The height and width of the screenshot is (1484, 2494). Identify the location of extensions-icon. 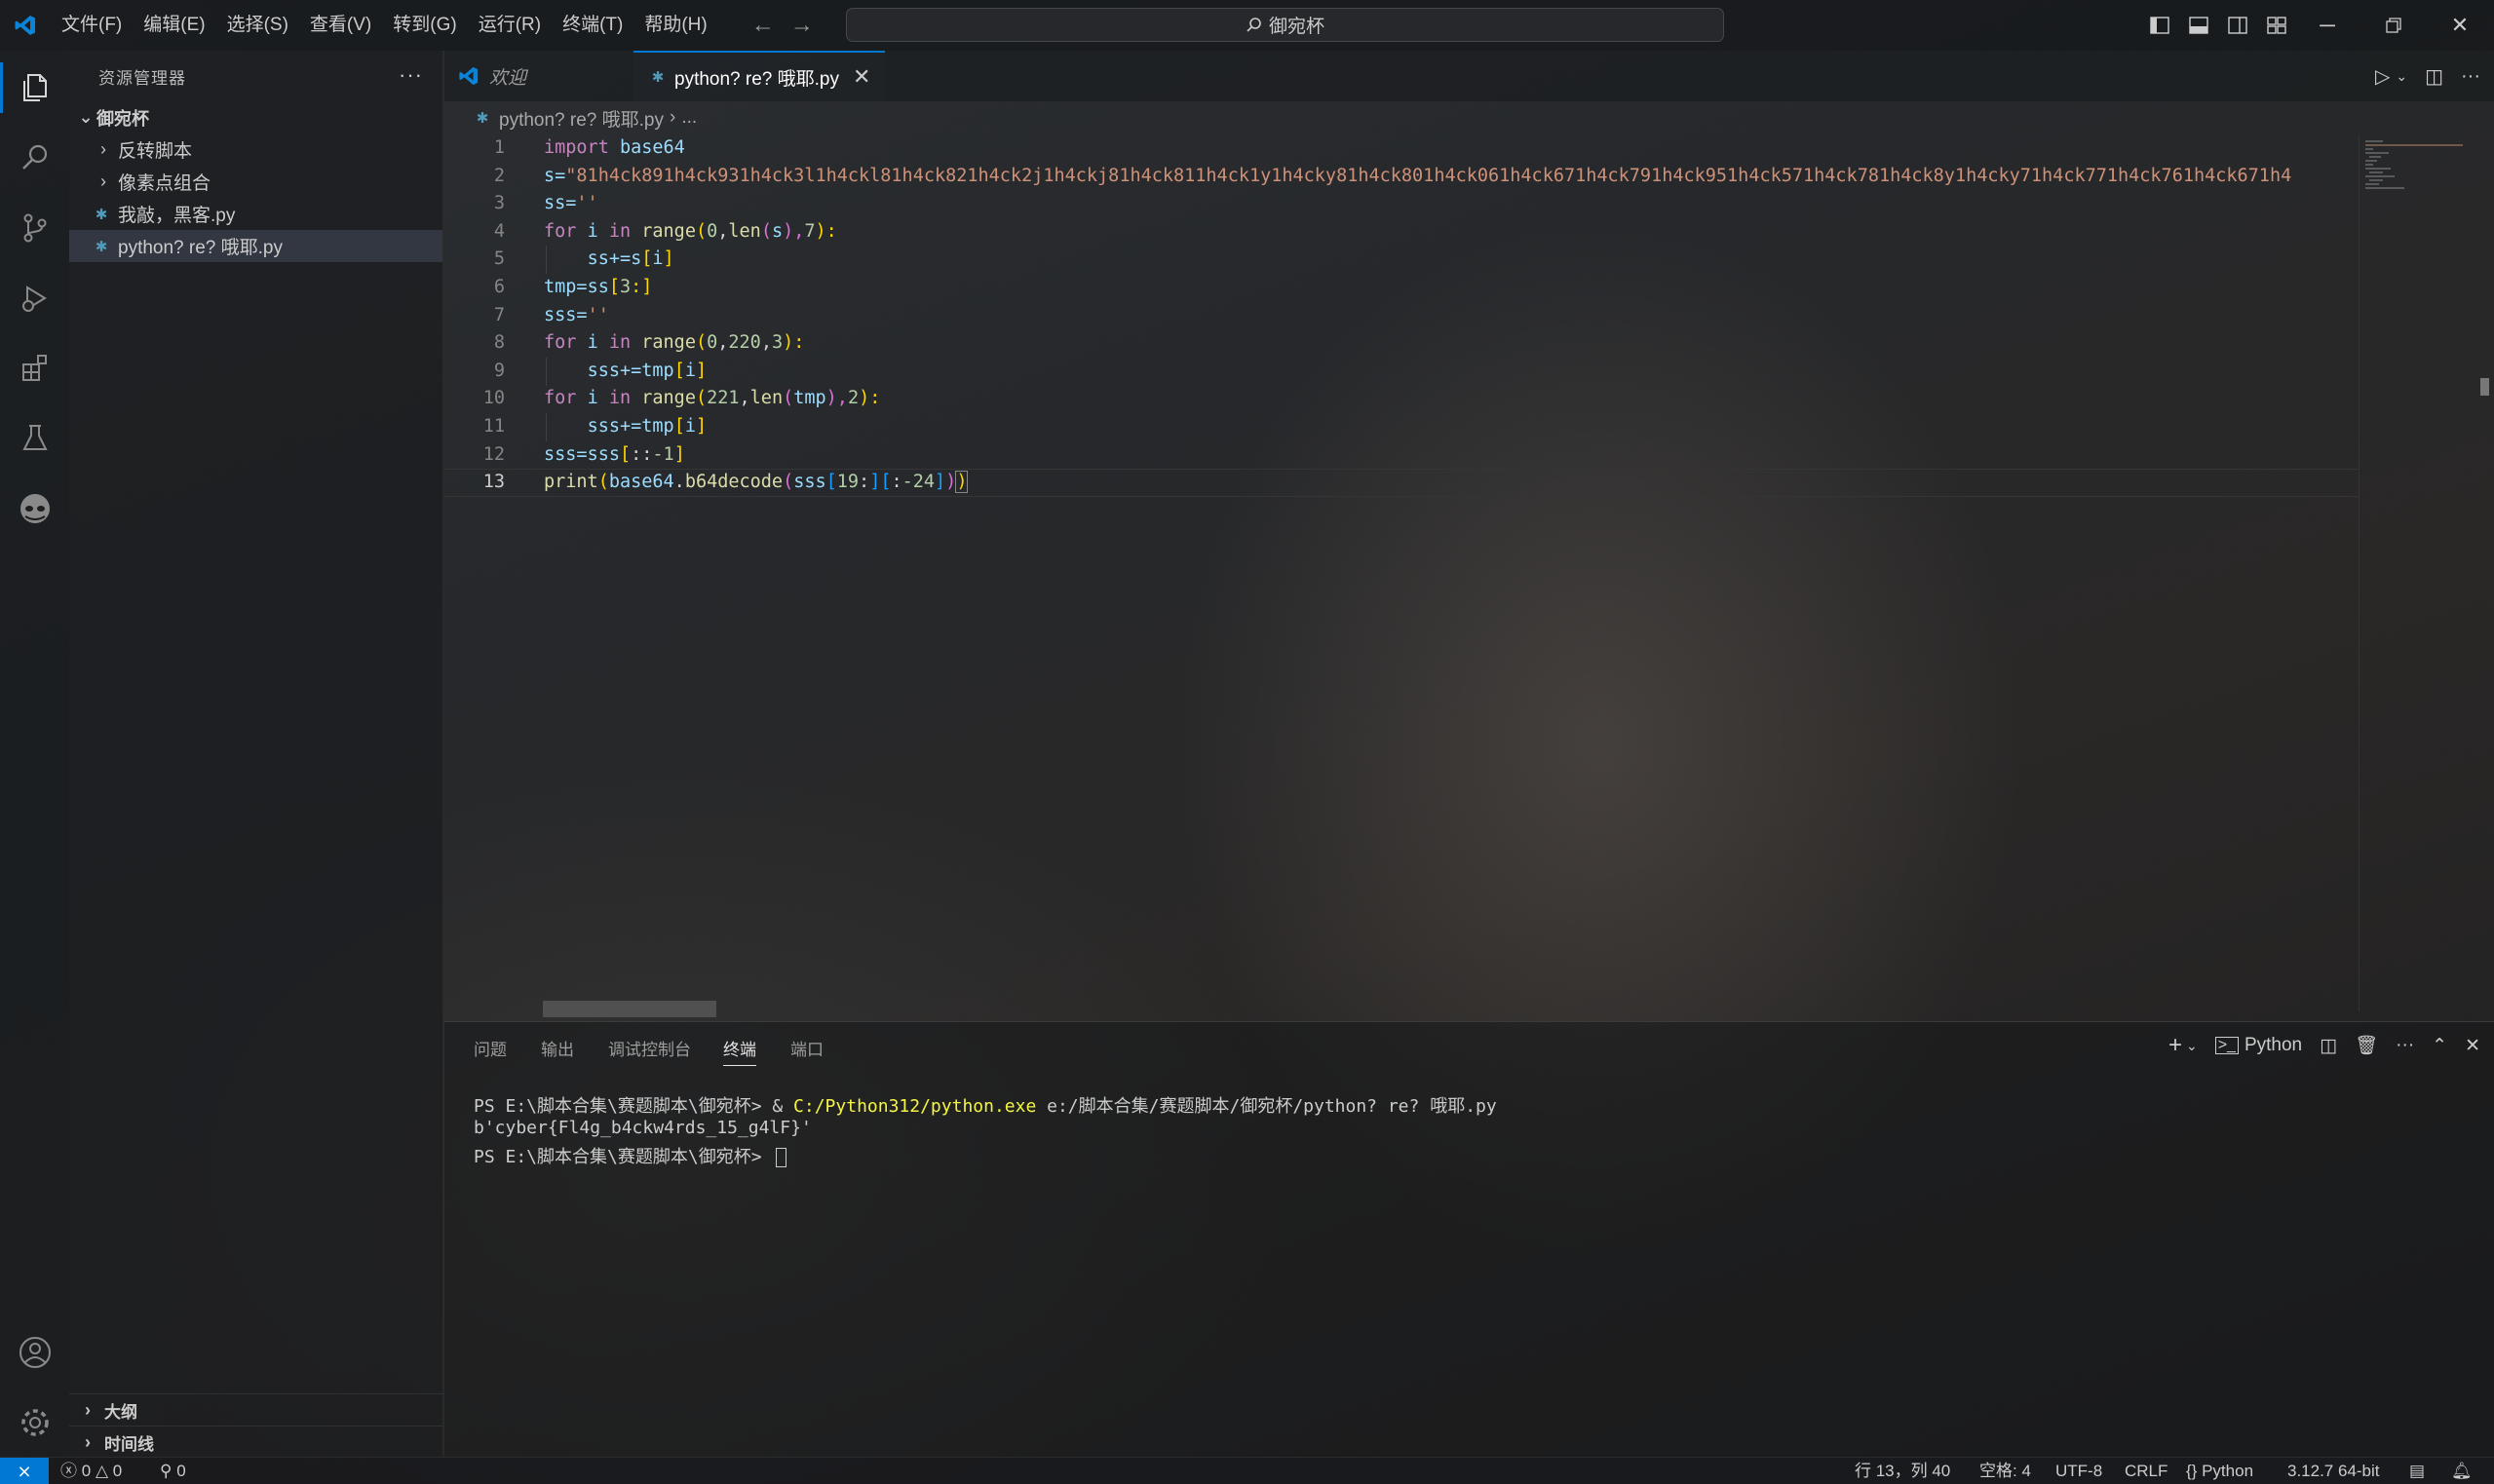
(34, 368).